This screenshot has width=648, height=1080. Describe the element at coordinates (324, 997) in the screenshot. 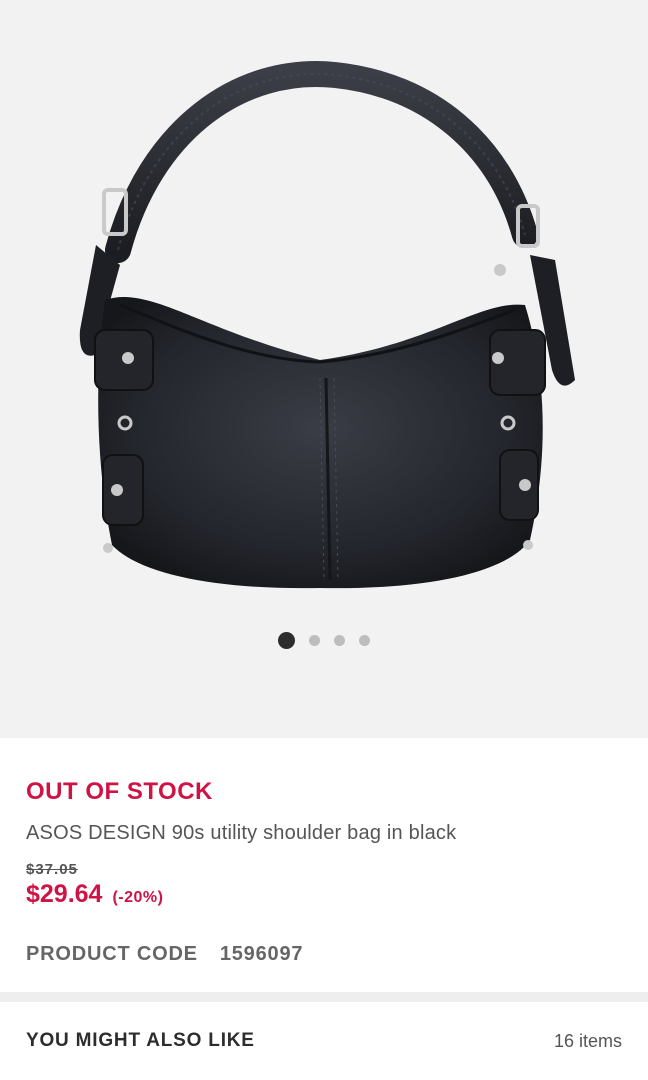

I see `section-divider` at that location.